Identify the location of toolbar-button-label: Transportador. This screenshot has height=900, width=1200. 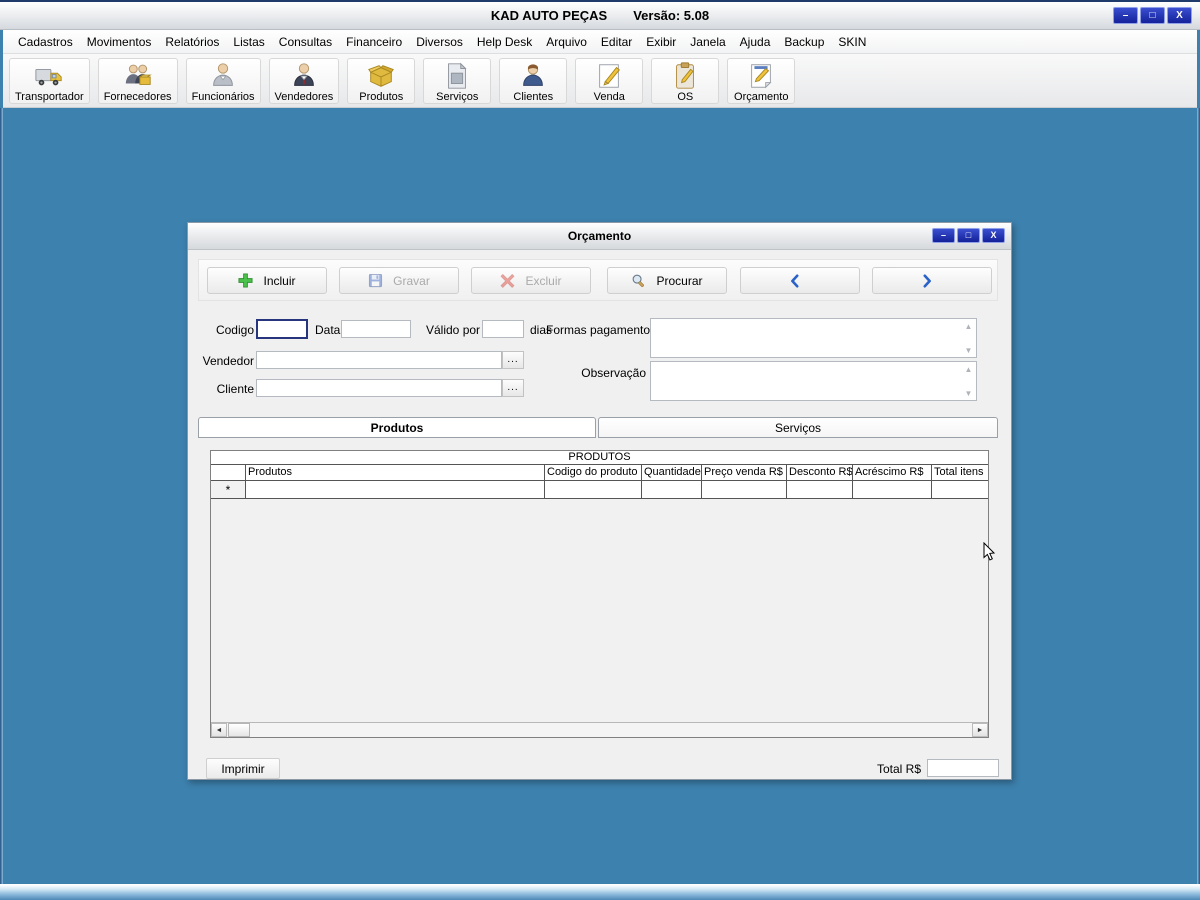
(49, 96).